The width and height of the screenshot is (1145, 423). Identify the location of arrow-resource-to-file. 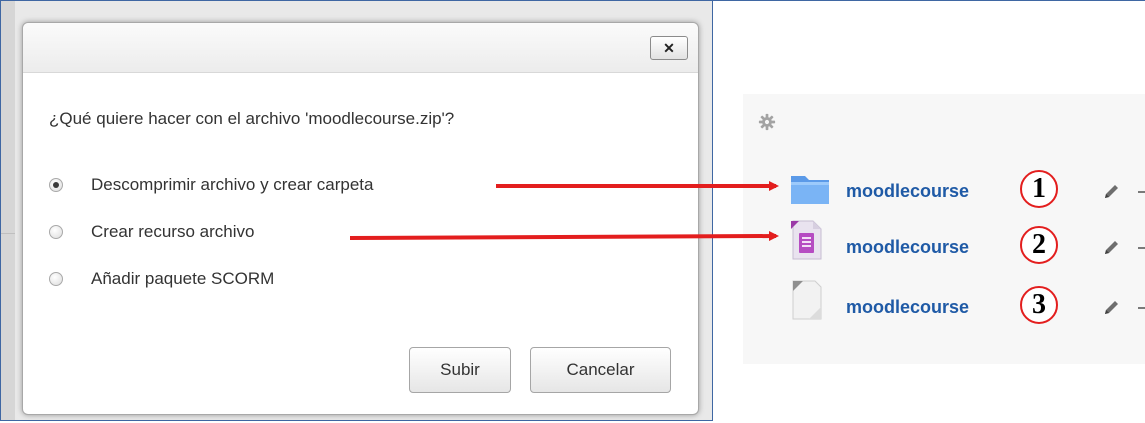
(564, 236).